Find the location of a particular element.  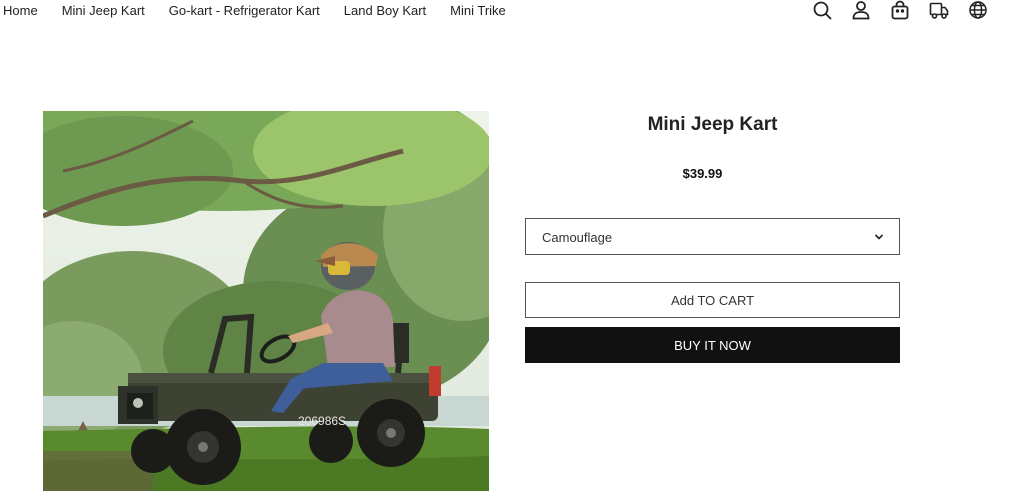

nav-link-mini-trike: Mini Trike is located at coordinates (478, 10).